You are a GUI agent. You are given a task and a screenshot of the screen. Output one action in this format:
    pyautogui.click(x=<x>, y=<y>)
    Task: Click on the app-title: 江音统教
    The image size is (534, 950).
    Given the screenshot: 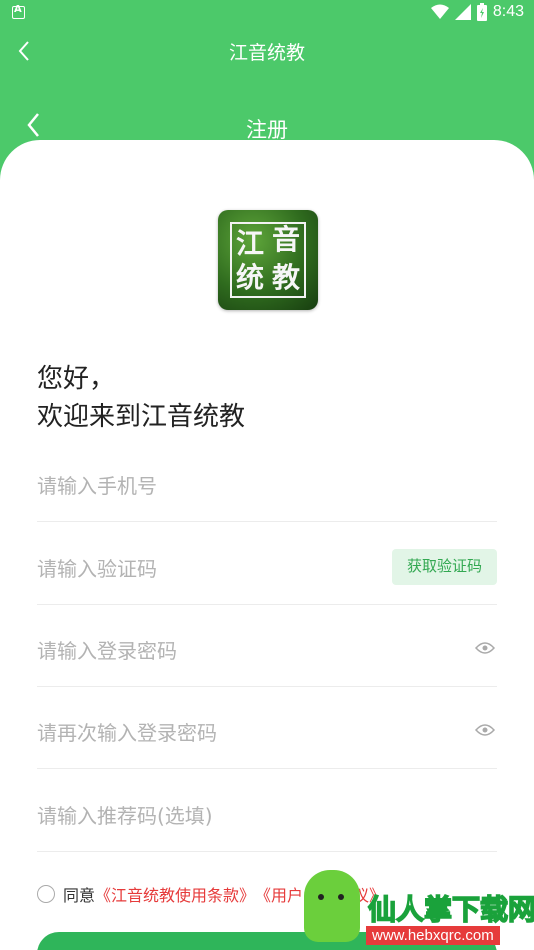 What is the action you would take?
    pyautogui.click(x=266, y=53)
    